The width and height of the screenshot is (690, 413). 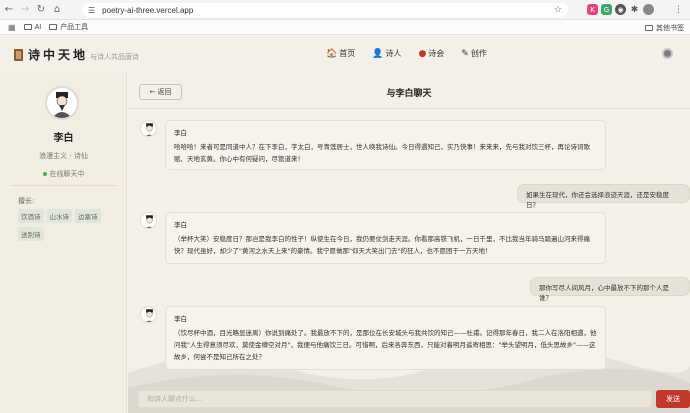 I want to click on poet-name: 李白, so click(x=63, y=138).